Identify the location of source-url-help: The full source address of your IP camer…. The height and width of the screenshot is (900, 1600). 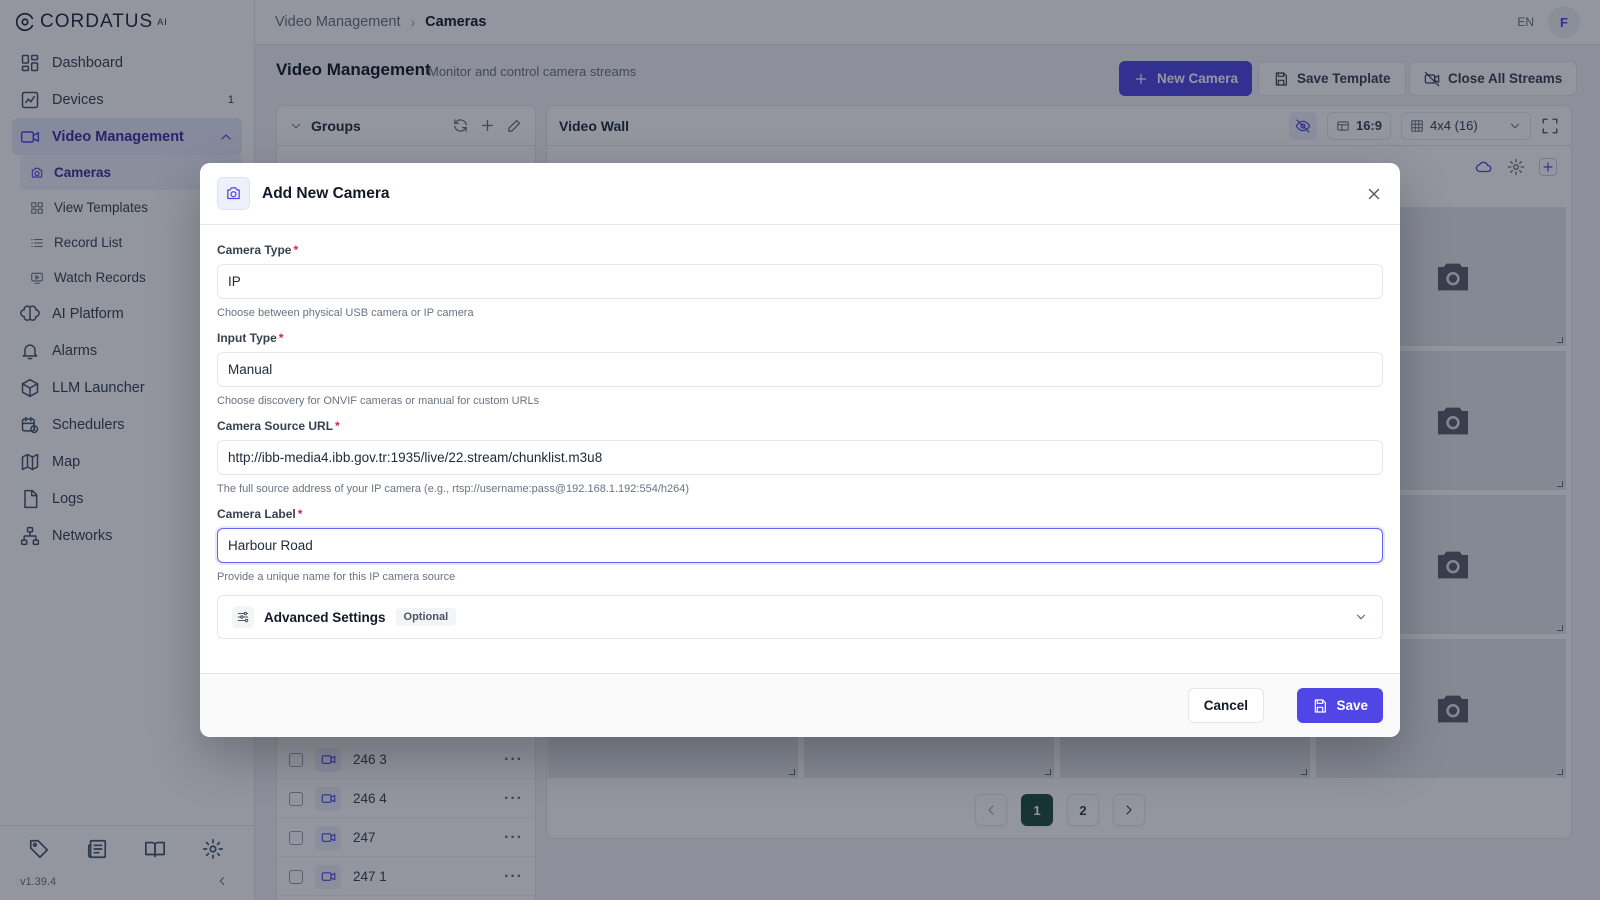
(453, 489).